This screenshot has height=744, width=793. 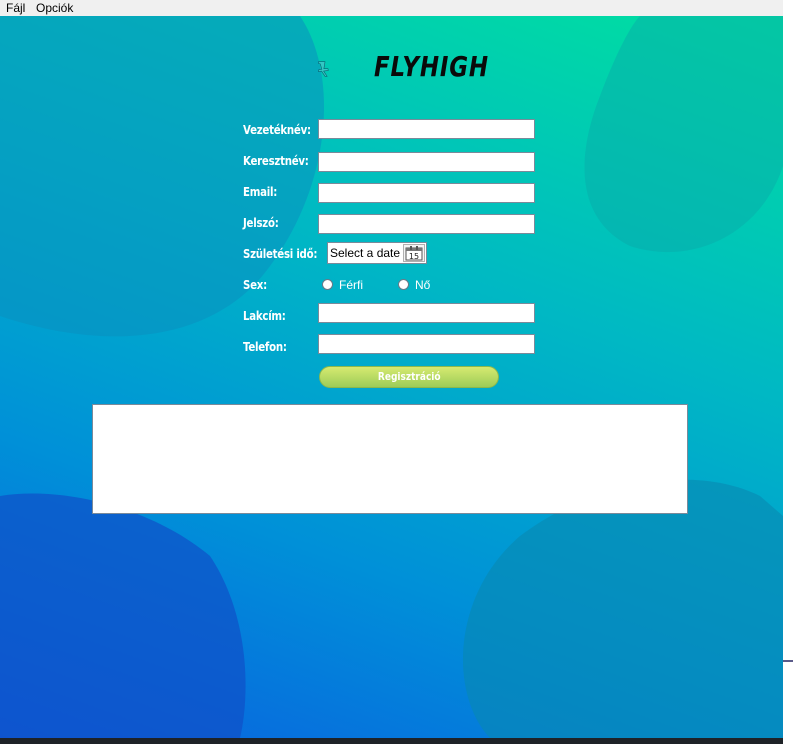 What do you see at coordinates (426, 224) in the screenshot?
I see `password-input` at bounding box center [426, 224].